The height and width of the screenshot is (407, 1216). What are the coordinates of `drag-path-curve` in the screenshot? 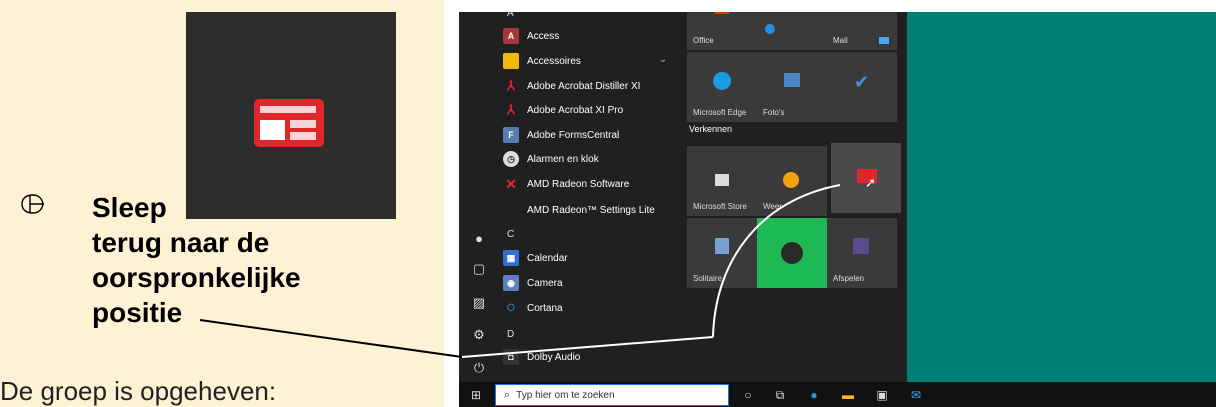 It's located at (776, 261).